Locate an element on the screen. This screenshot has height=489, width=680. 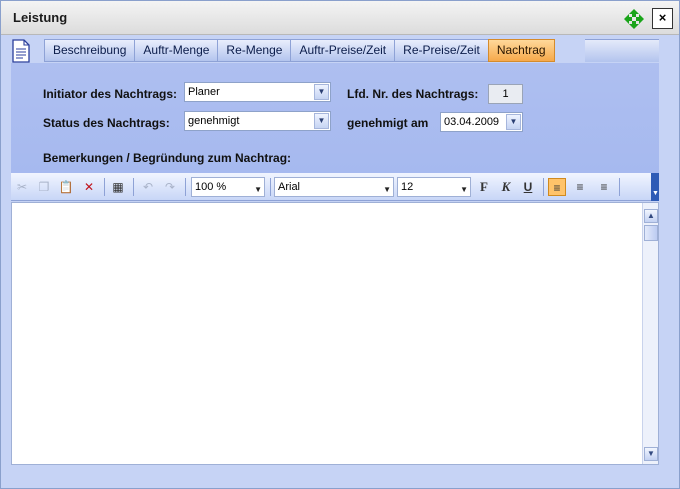
approved-date-label: genehmigt am is located at coordinates (388, 123).